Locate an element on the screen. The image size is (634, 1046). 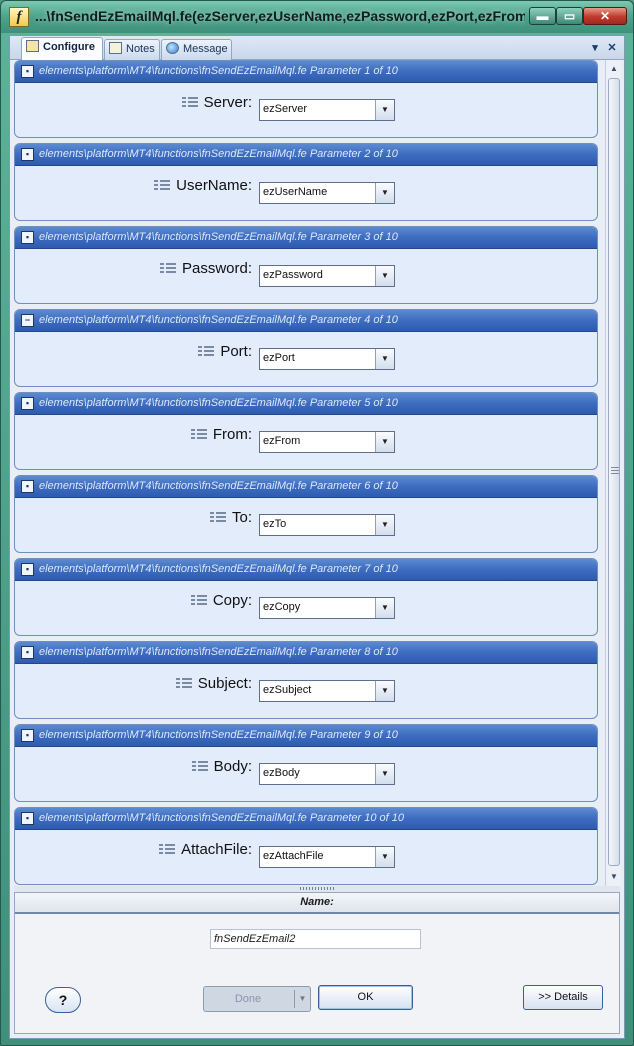
maximize-button: ▭ is located at coordinates (569, 16).